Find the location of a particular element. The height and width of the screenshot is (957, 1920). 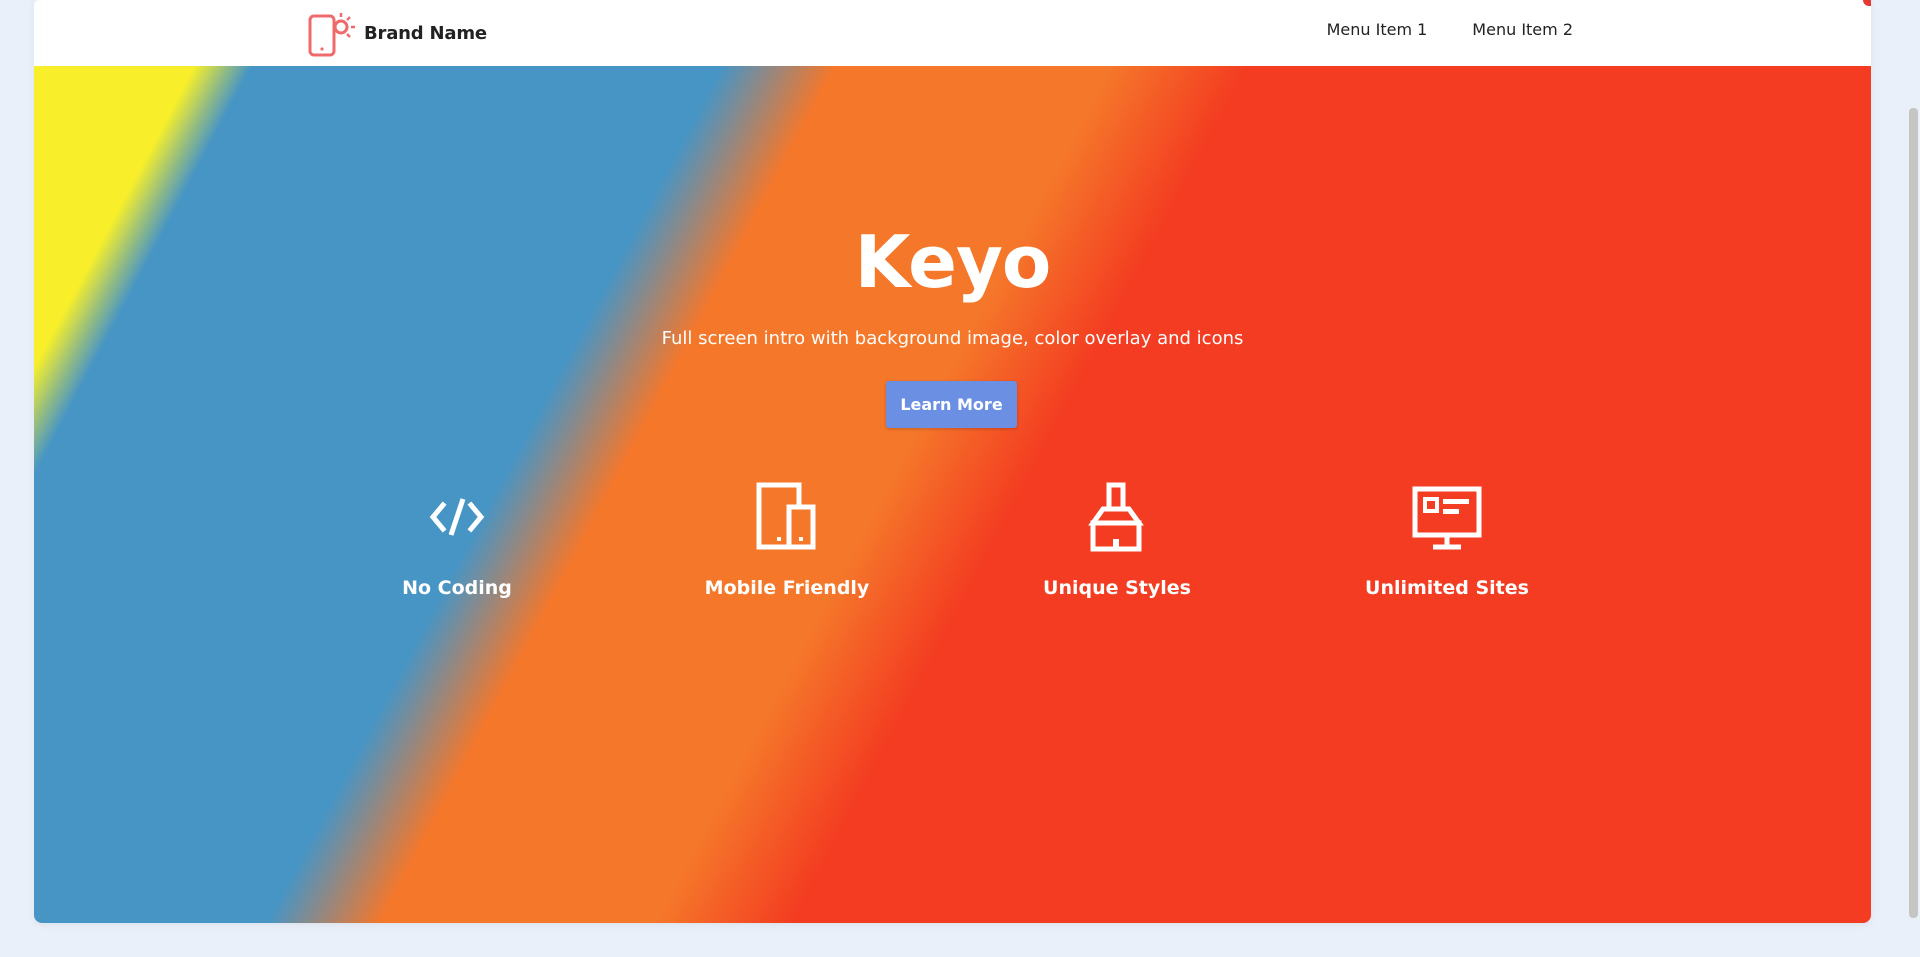

feature-label: No Coding is located at coordinates (457, 588).